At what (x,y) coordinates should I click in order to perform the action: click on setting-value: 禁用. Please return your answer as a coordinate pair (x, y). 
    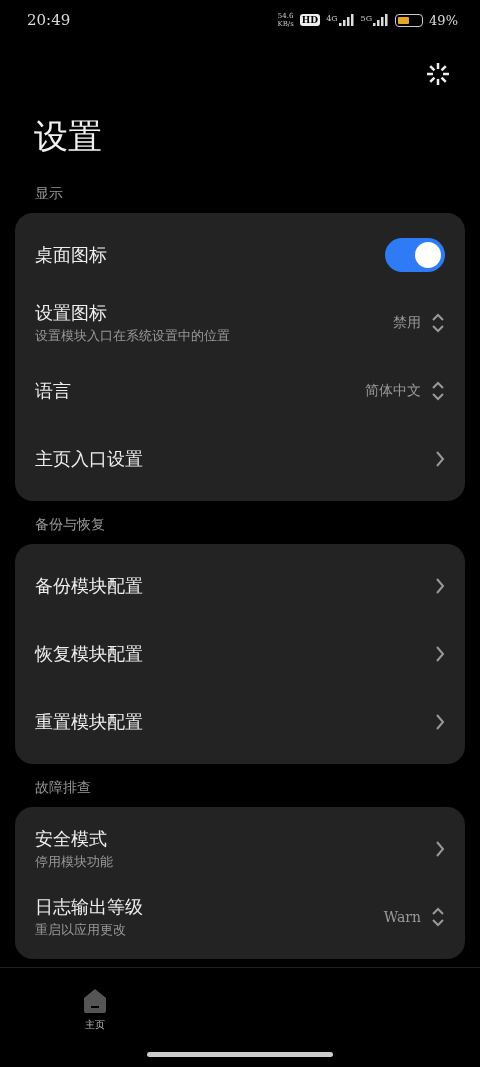
    Looking at the image, I should click on (407, 323).